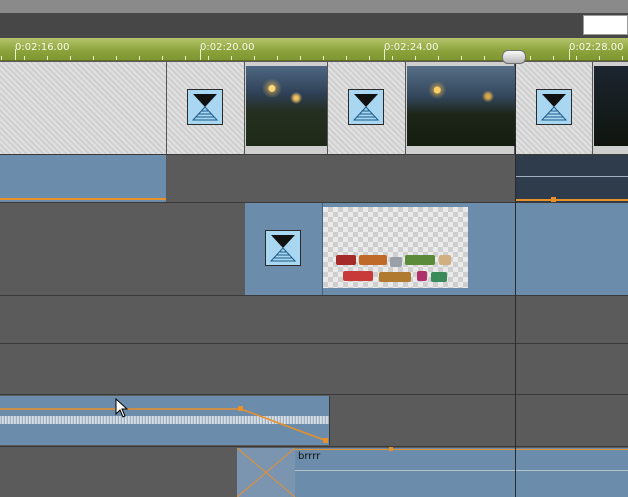 Image resolution: width=628 pixels, height=497 pixels. What do you see at coordinates (340, 178) in the screenshot?
I see `empty-track-space` at bounding box center [340, 178].